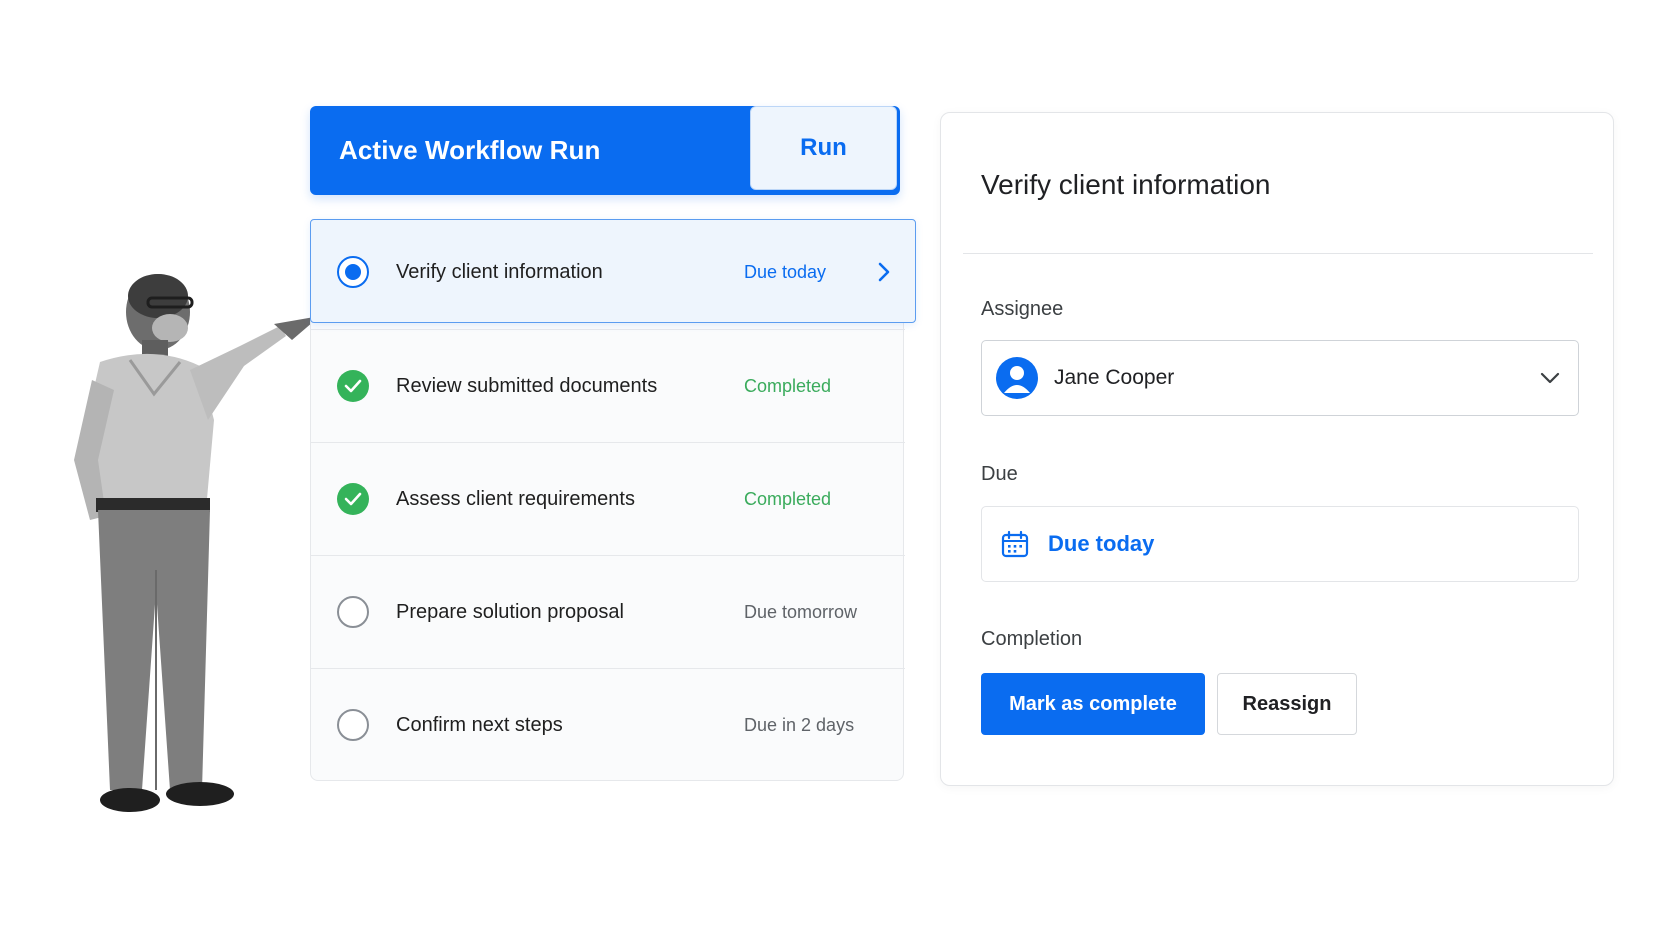  I want to click on detail-title: Verify client information, so click(1126, 184).